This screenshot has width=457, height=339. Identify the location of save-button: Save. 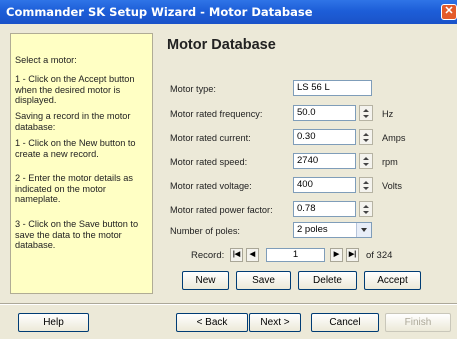
(263, 280).